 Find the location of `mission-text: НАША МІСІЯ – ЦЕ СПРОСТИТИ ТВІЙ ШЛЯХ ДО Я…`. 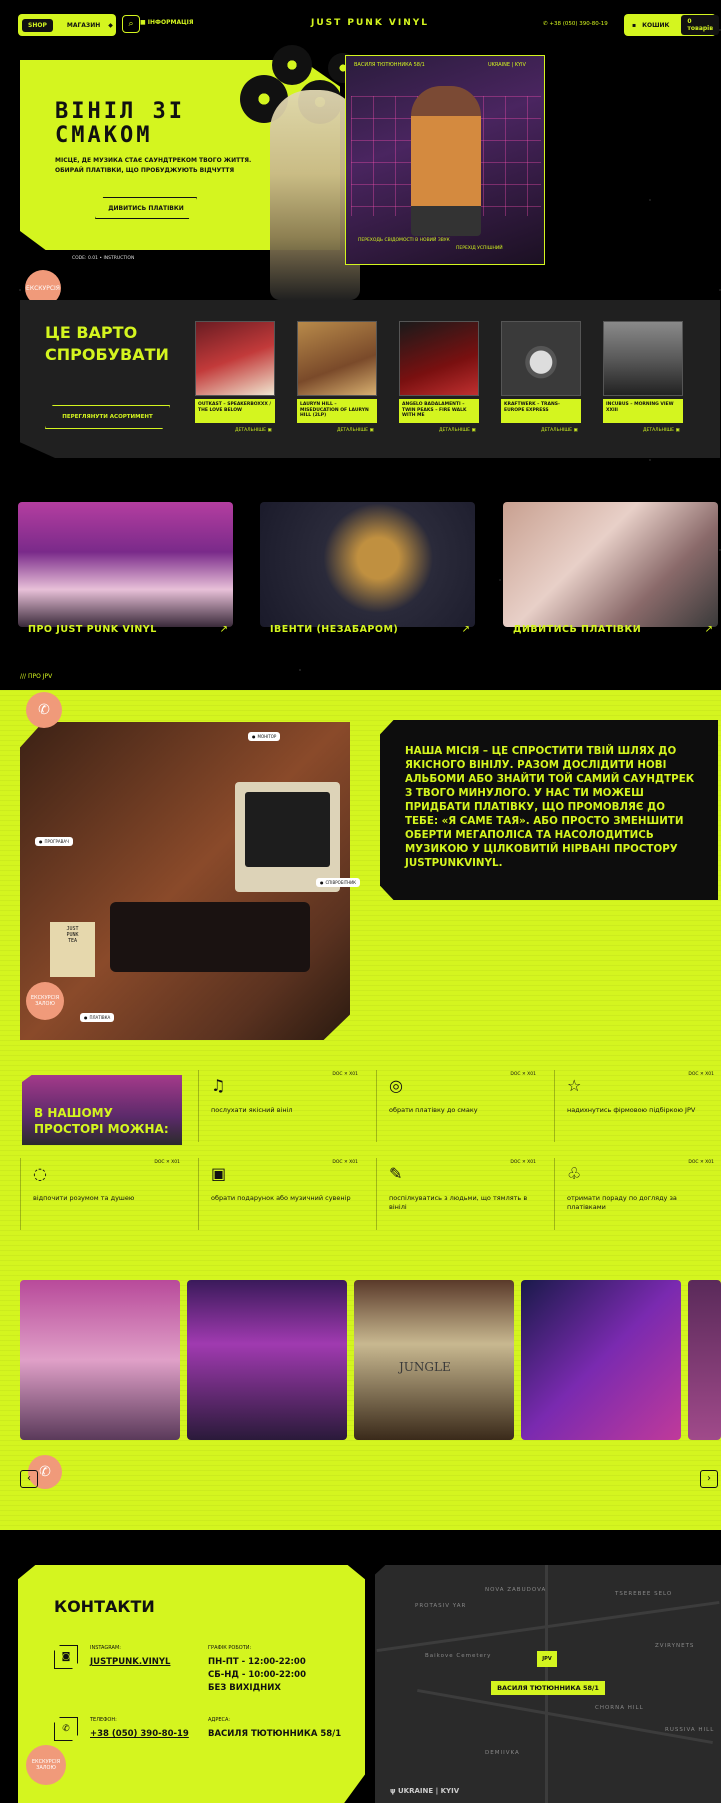

mission-text: НАША МІСІЯ – ЦЕ СПРОСТИТИ ТВІЙ ШЛЯХ ДО Я… is located at coordinates (550, 807).